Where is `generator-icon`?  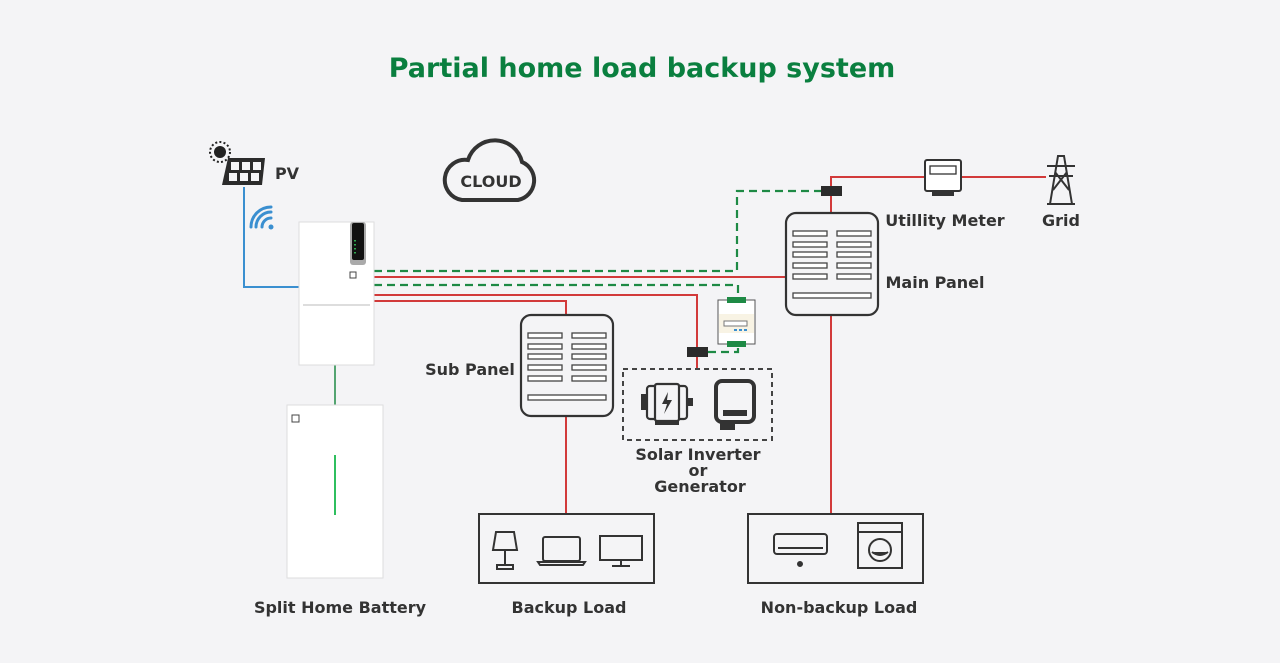
generator-icon is located at coordinates (667, 403).